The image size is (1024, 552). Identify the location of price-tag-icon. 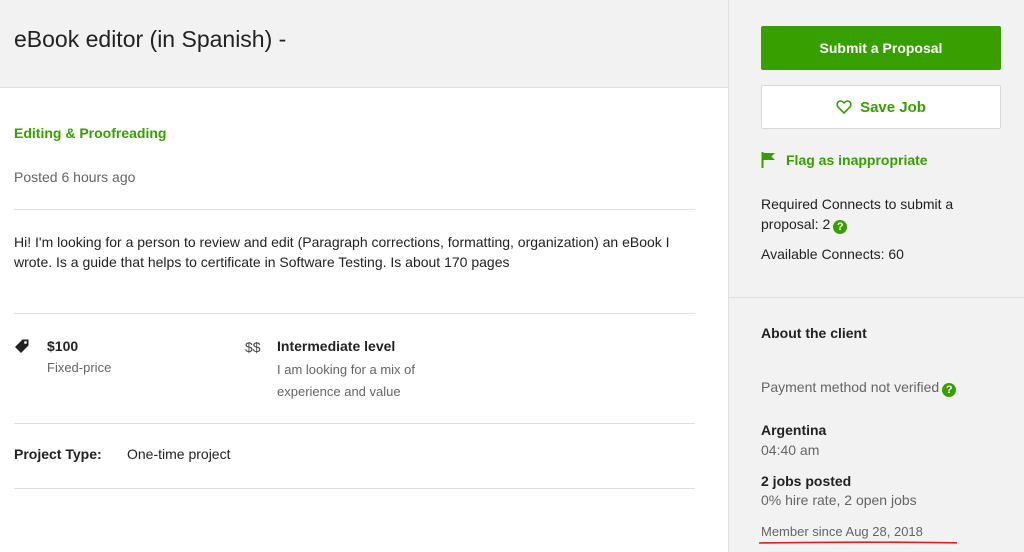
(22, 346).